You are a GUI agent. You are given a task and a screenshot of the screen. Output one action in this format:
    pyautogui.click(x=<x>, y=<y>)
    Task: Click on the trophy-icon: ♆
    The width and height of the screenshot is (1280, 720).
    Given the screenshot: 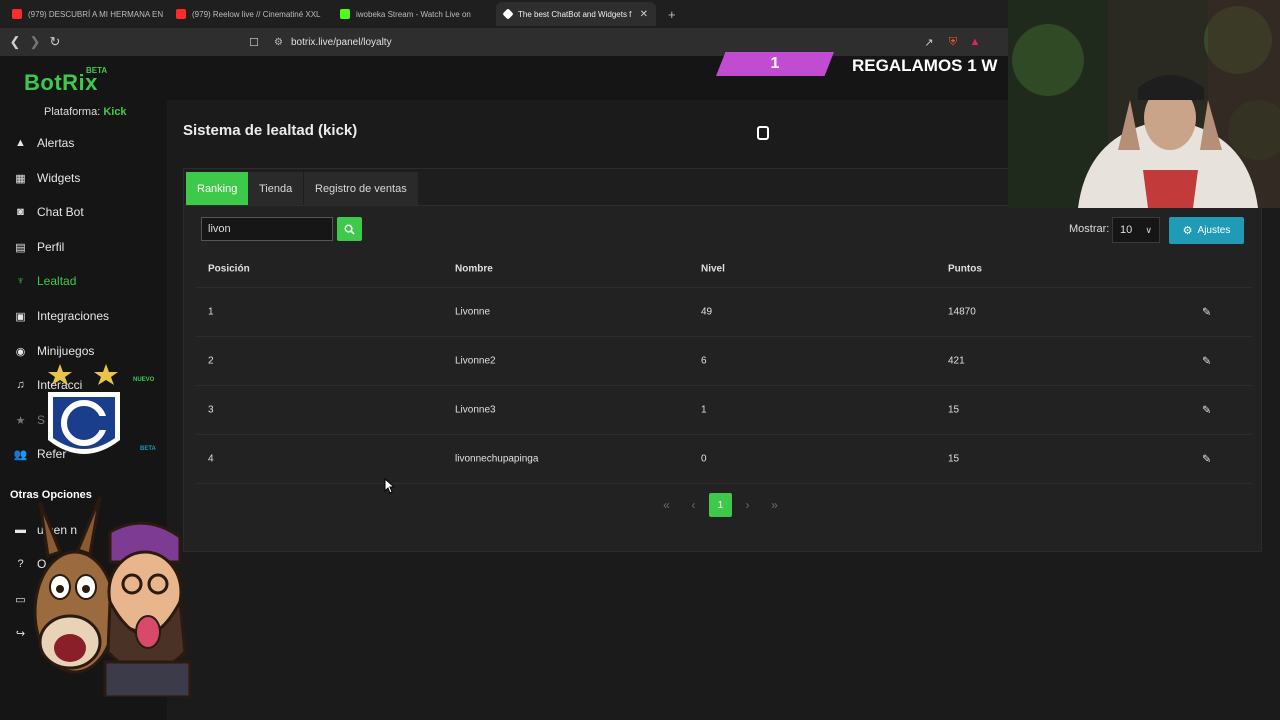 What is the action you would take?
    pyautogui.click(x=20, y=281)
    